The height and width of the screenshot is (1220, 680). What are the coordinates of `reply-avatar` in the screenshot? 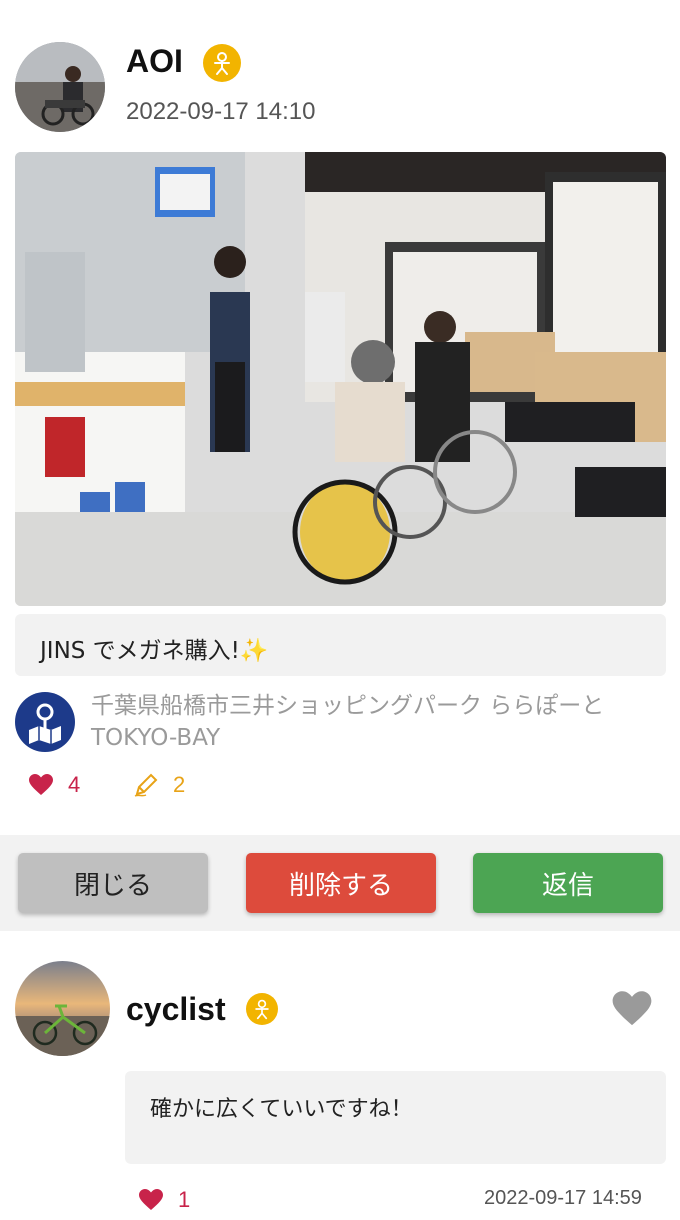 It's located at (62, 1008).